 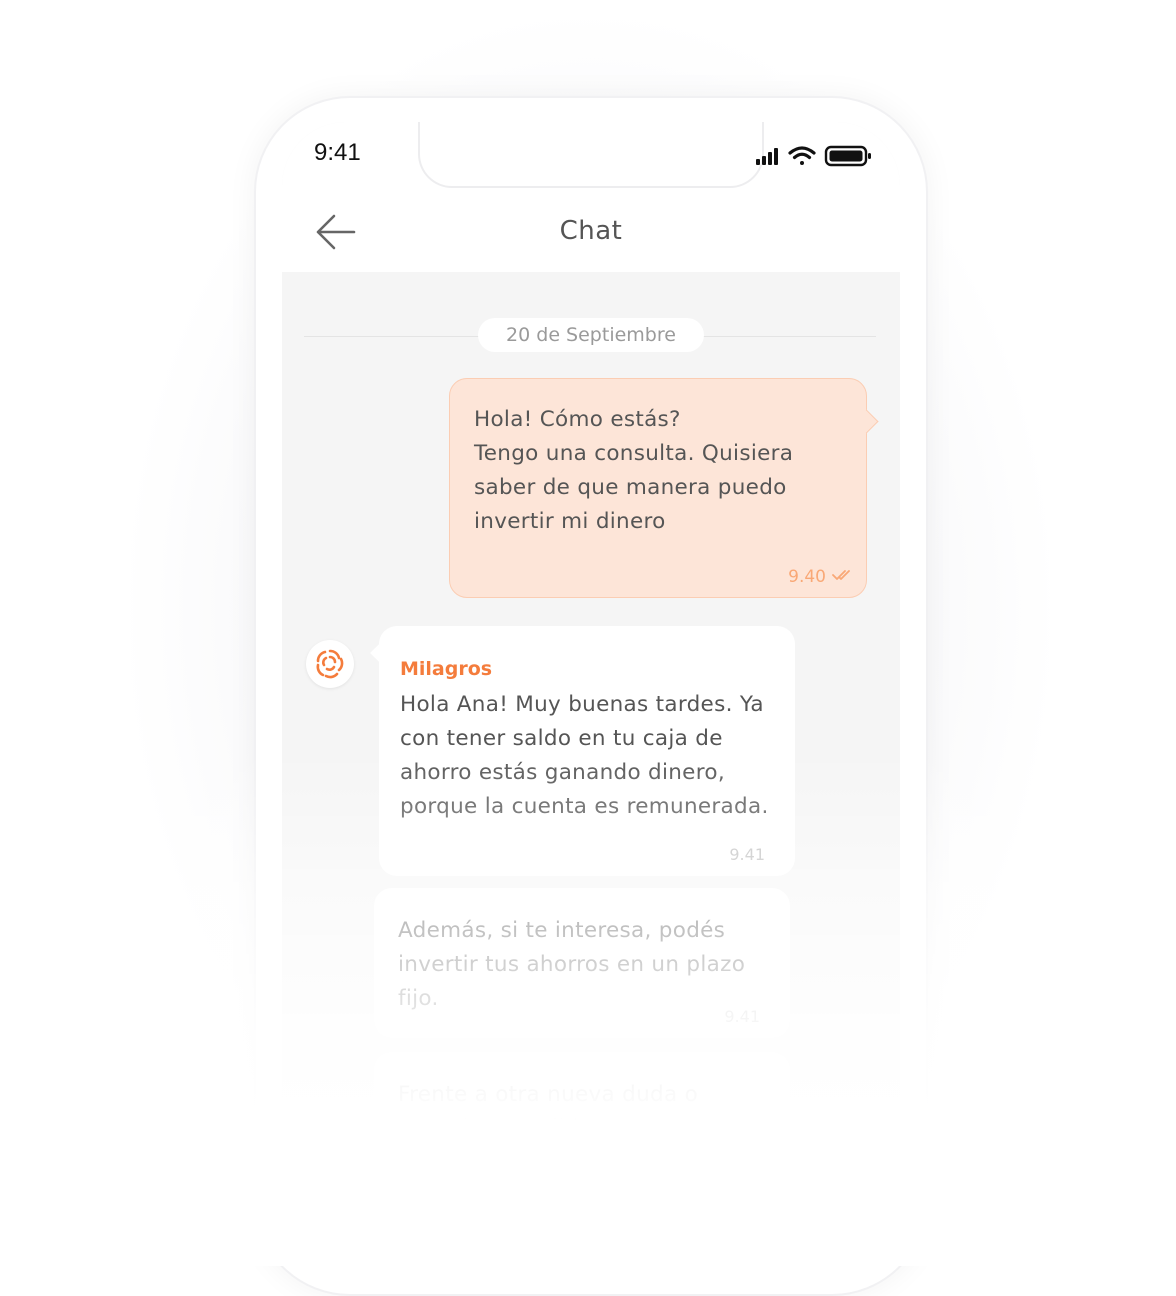 I want to click on agent-avatar, so click(x=330, y=664).